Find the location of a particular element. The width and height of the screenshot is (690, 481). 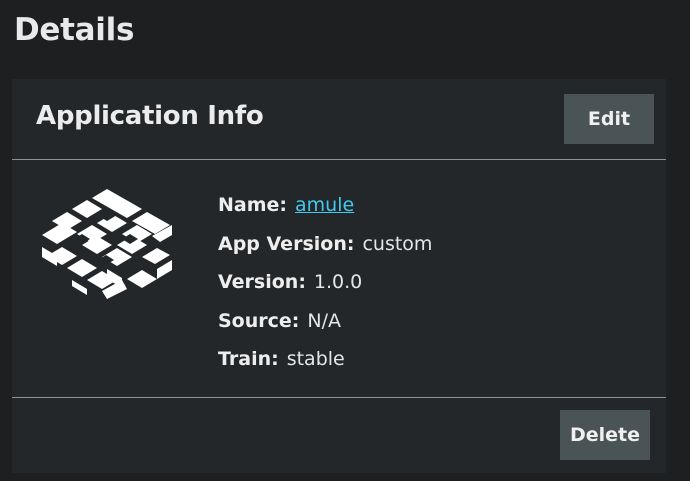

field-train: Train: stable is located at coordinates (325, 359).